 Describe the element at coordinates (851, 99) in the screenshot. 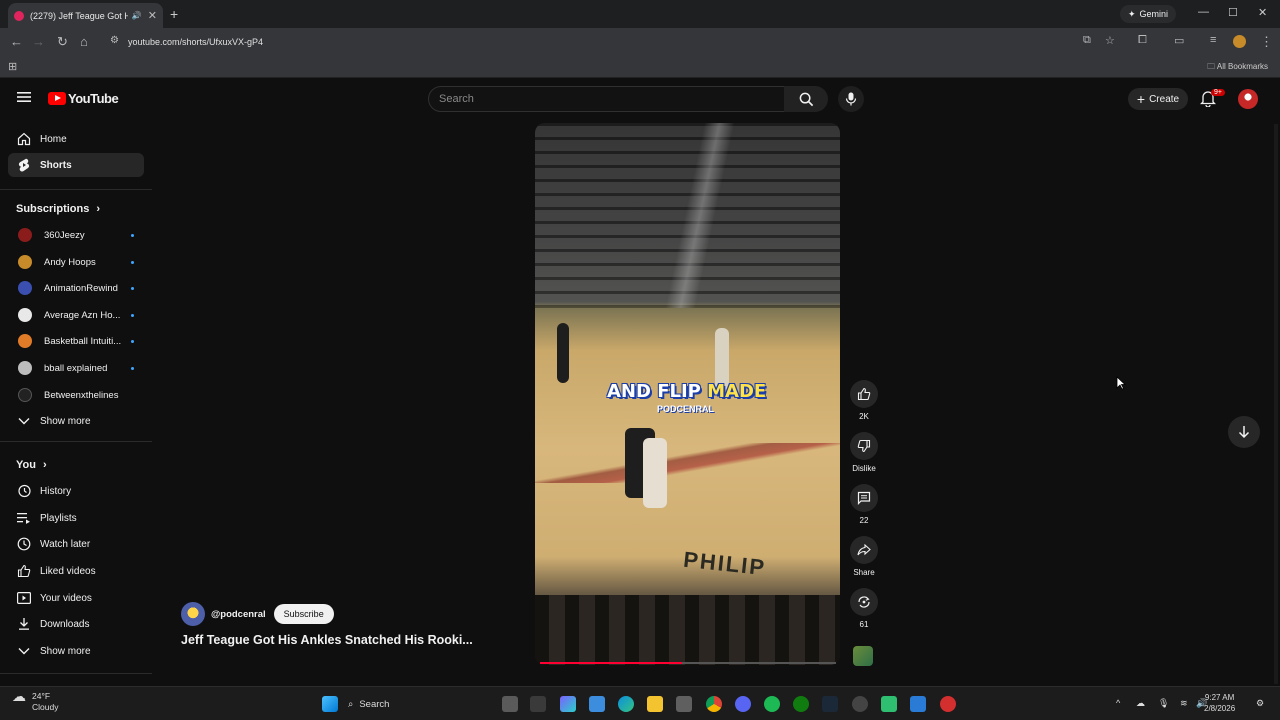

I see `voice-search-button` at that location.